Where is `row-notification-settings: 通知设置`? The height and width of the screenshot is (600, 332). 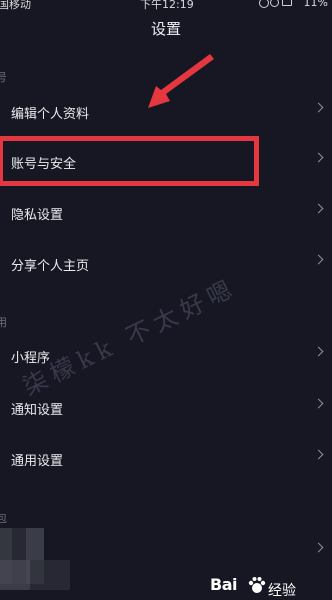
row-notification-settings: 通知设置 is located at coordinates (166, 409).